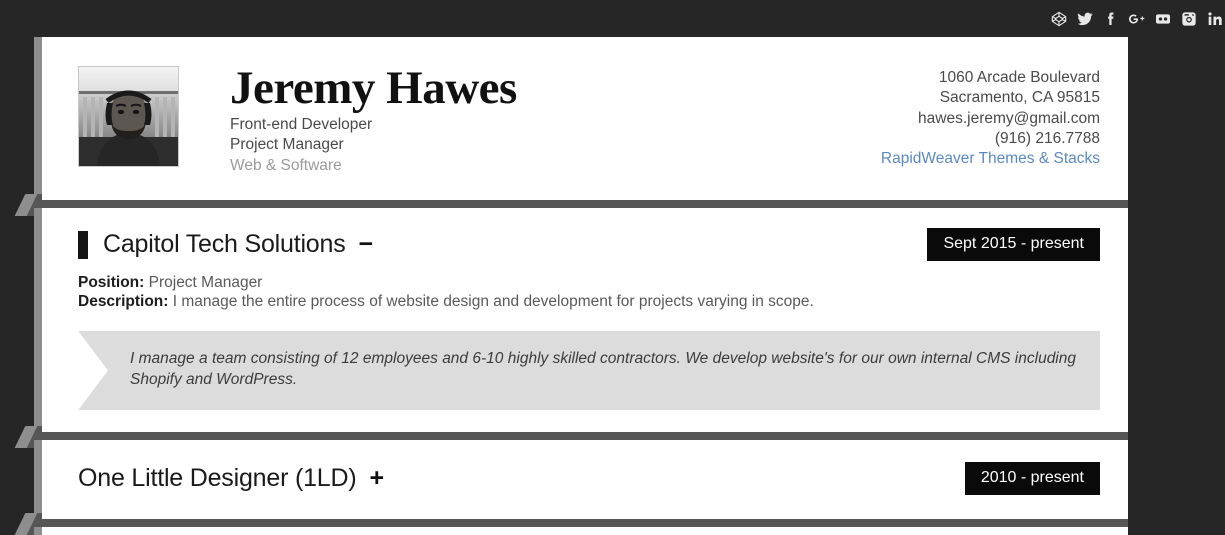 Image resolution: width=1225 pixels, height=535 pixels. I want to click on job-title-group-2: One Little Designer (1LD) +, so click(231, 478).